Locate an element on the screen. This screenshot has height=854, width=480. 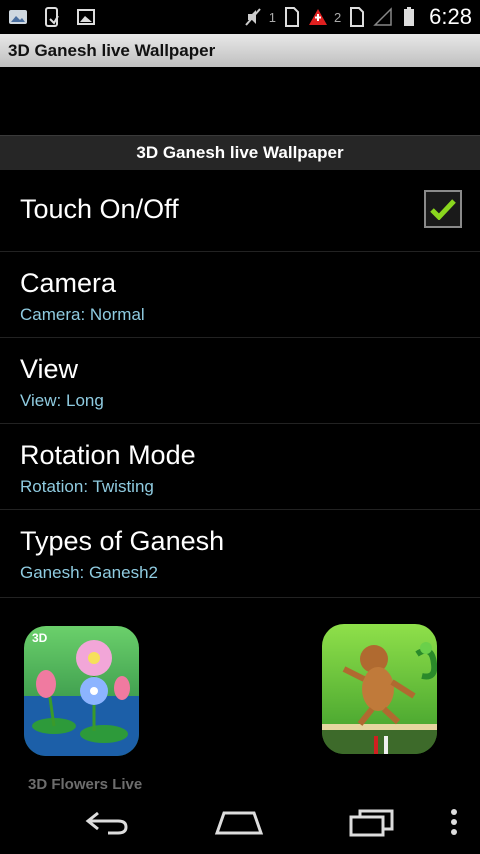
preference-category-header: 3D Ganesh live Wallpaper is located at coordinates (240, 152).